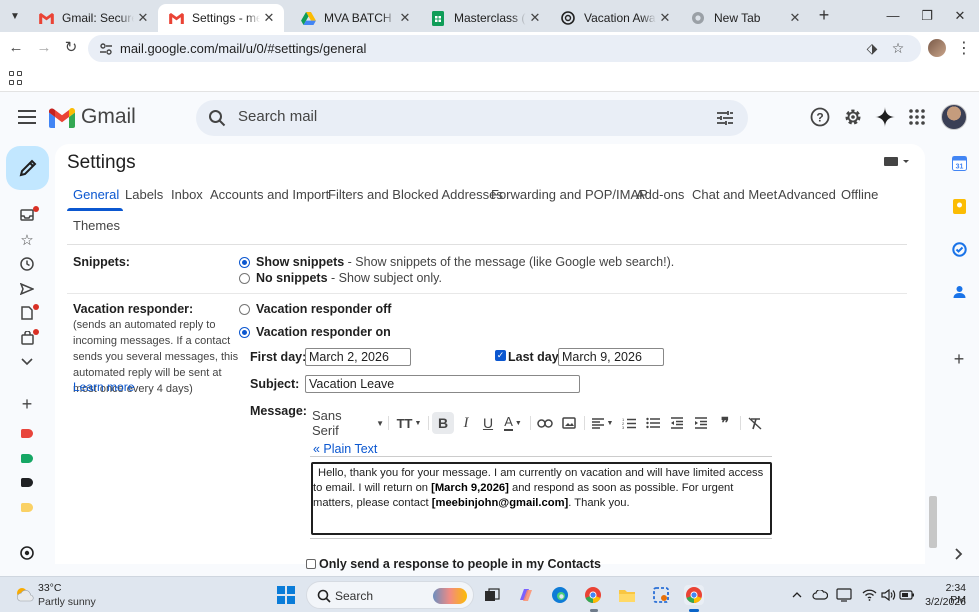 This screenshot has height=612, width=979. Describe the element at coordinates (907, 595) in the screenshot. I see `battery-icon` at that location.